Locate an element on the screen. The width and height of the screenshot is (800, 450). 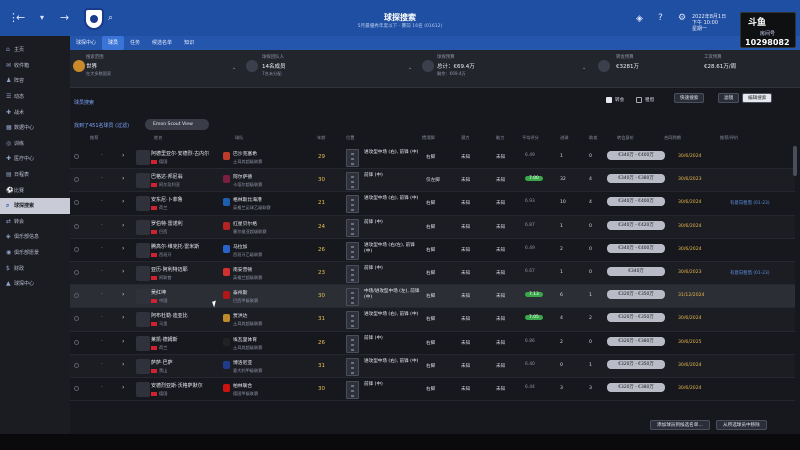
player-club: 阿尔萨德 卡塔尔超级联赛 is located at coordinates (247, 180).